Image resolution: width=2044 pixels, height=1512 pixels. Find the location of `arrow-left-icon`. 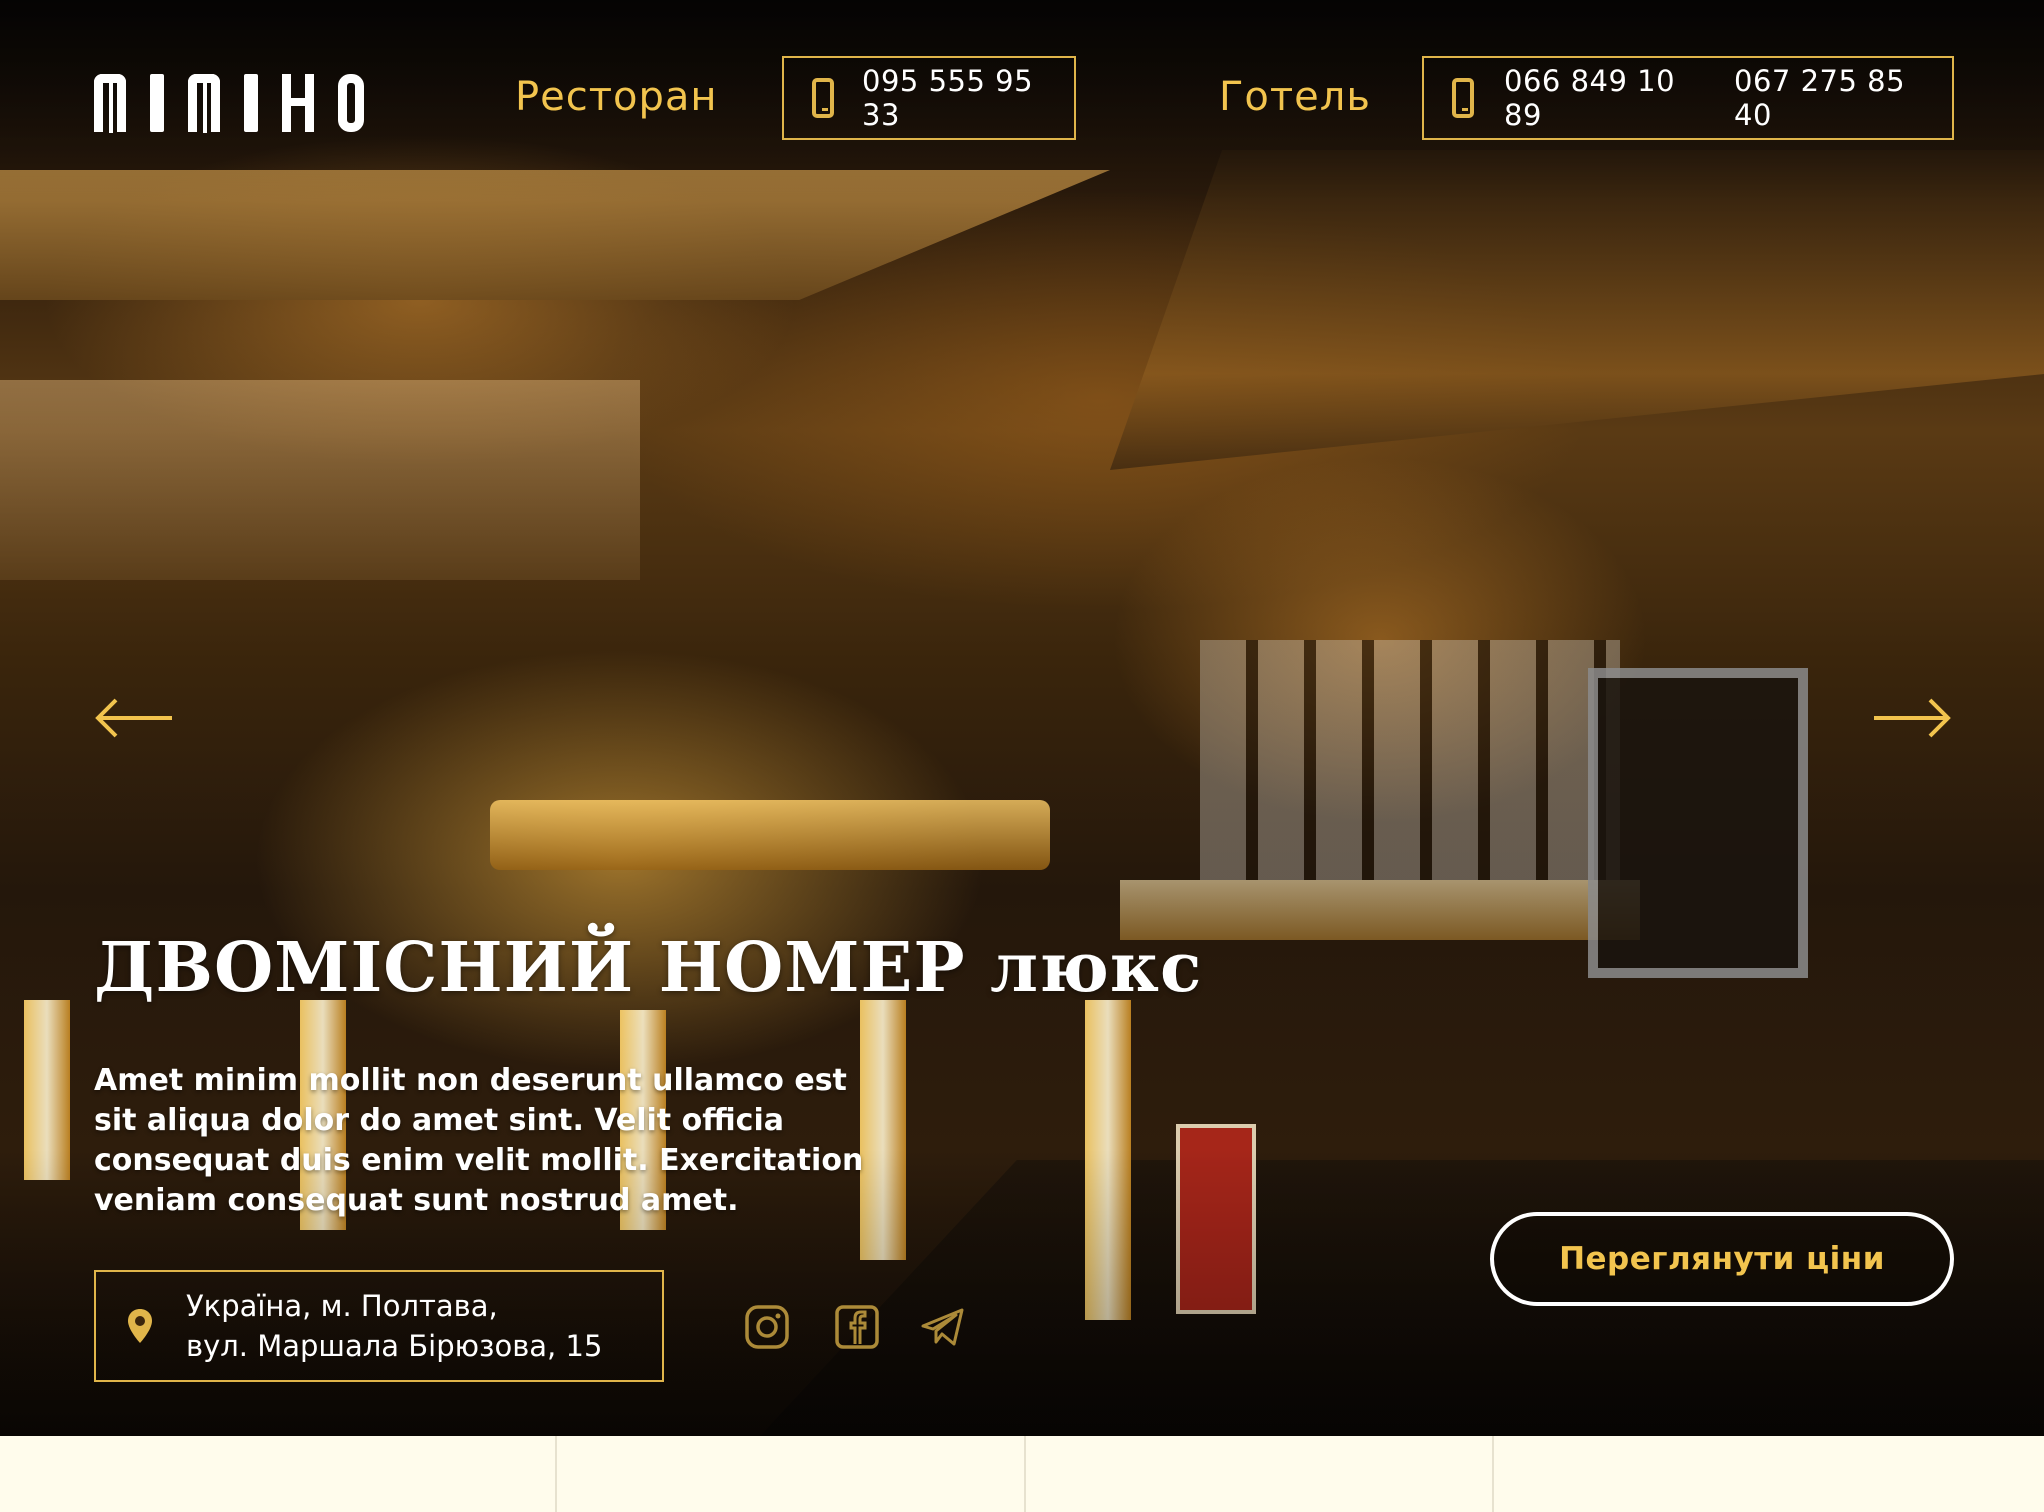

arrow-left-icon is located at coordinates (133, 718).